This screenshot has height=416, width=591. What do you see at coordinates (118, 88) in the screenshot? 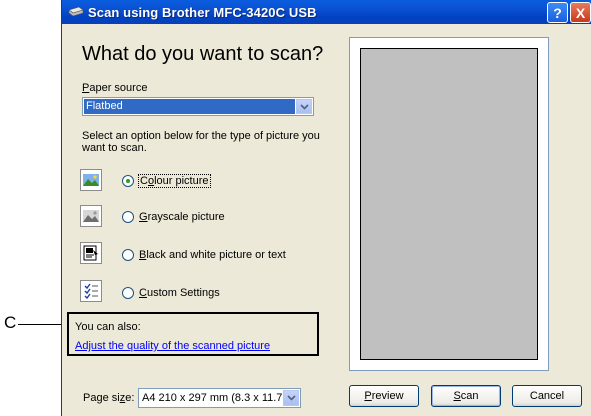
I see `paper-source-label-text: aper source` at bounding box center [118, 88].